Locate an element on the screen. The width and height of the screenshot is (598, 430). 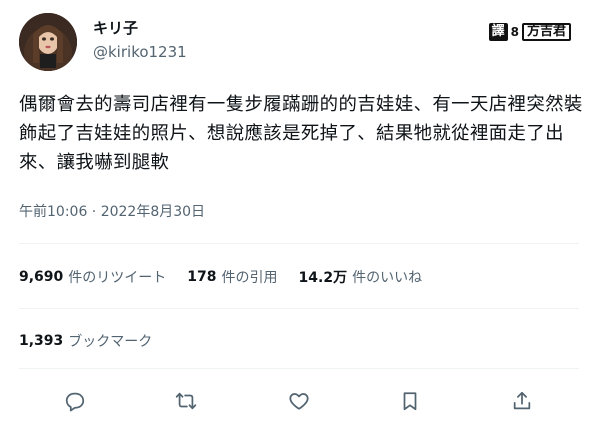
watermark-separator: 8 is located at coordinates (514, 32).